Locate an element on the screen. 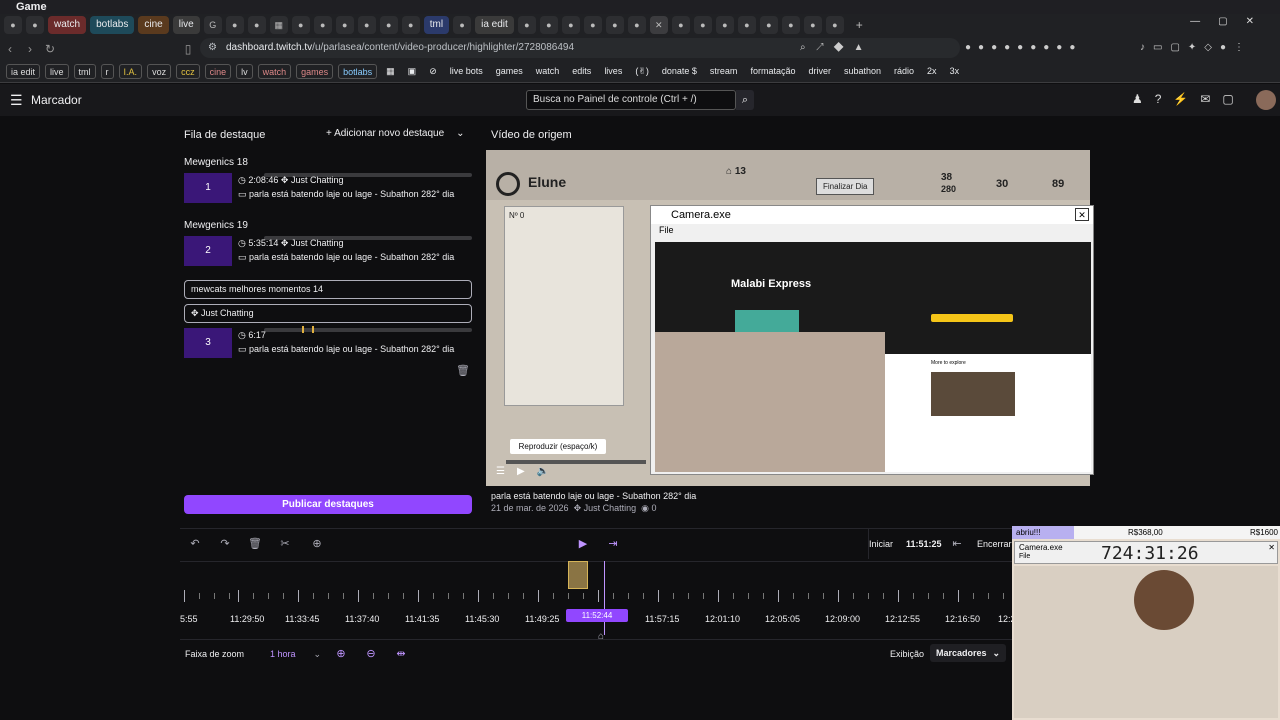 The height and width of the screenshot is (720, 1280). group-name-input: mewcats melhores momentos 14 is located at coordinates (328, 289).